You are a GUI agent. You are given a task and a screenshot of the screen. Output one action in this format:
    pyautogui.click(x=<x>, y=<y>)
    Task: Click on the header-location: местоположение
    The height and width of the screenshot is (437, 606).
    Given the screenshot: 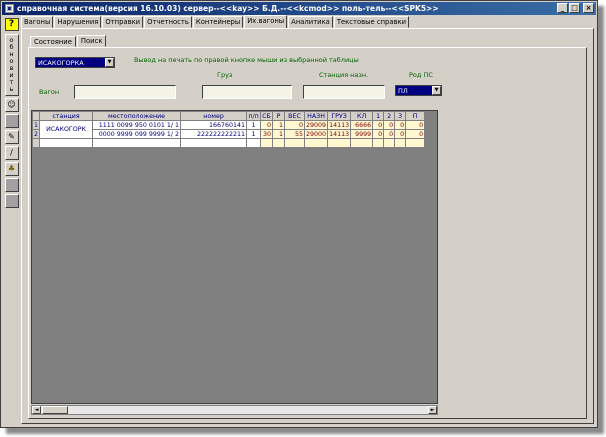 What is the action you would take?
    pyautogui.click(x=137, y=116)
    